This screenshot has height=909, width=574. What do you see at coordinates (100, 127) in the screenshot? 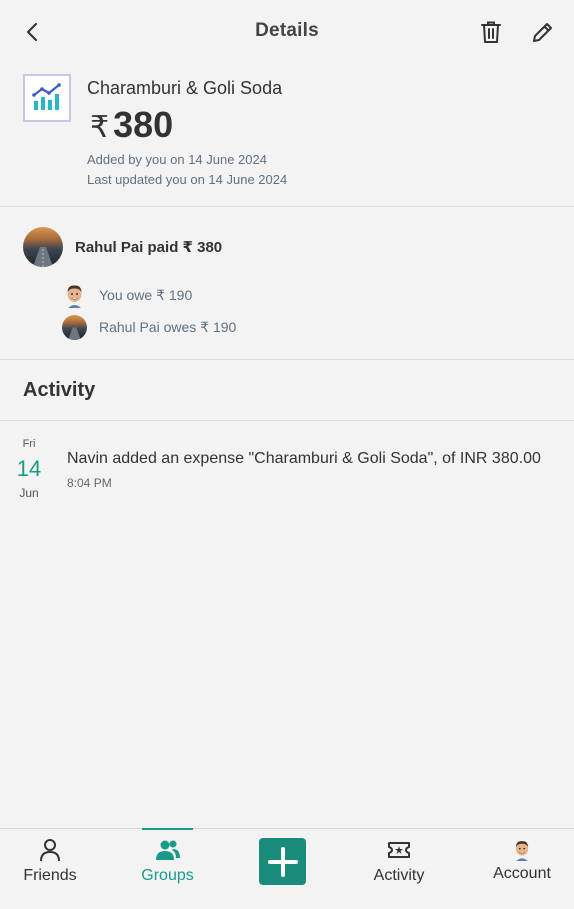
I see `currency-symbol: ₹` at bounding box center [100, 127].